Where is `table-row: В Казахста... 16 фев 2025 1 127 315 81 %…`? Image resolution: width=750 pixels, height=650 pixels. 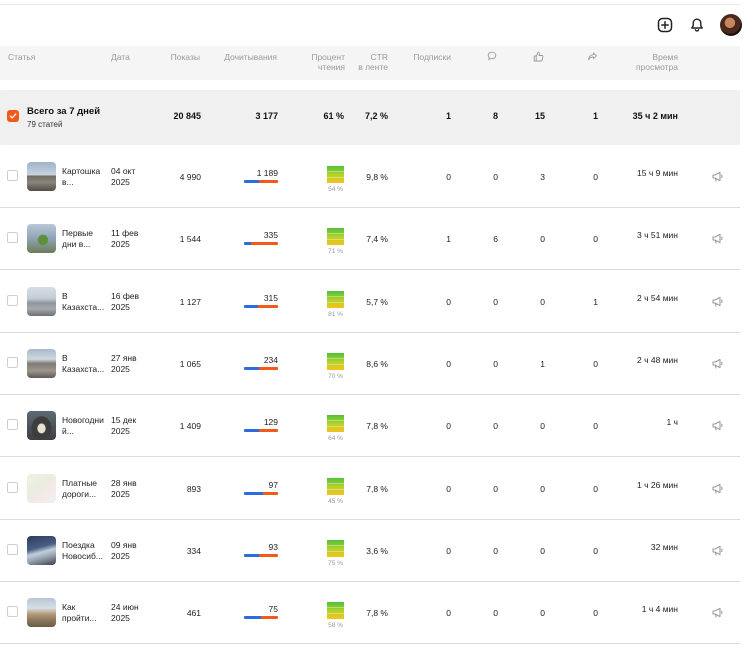 table-row: В Казахста... 16 фев 2025 1 127 315 81 %… is located at coordinates (370, 302).